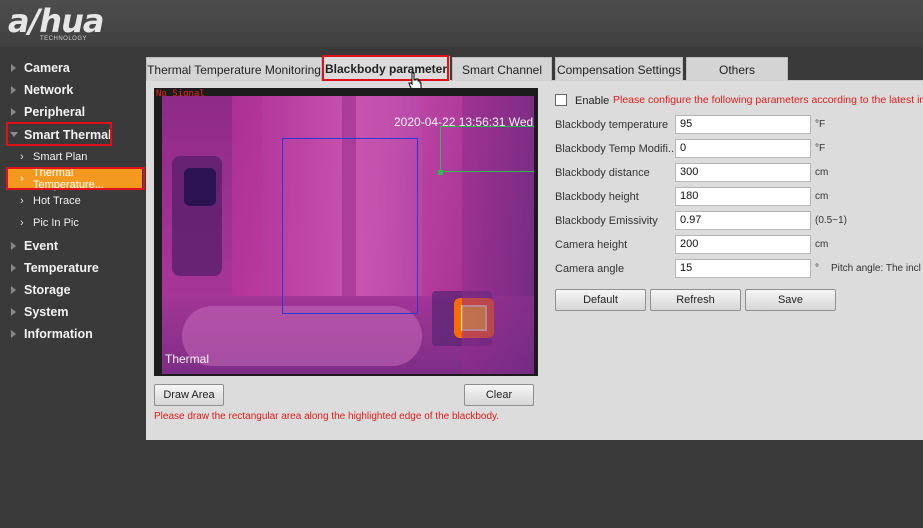  What do you see at coordinates (57, 201) in the screenshot?
I see `sidebar-subitem-label: Hot Trace` at bounding box center [57, 201].